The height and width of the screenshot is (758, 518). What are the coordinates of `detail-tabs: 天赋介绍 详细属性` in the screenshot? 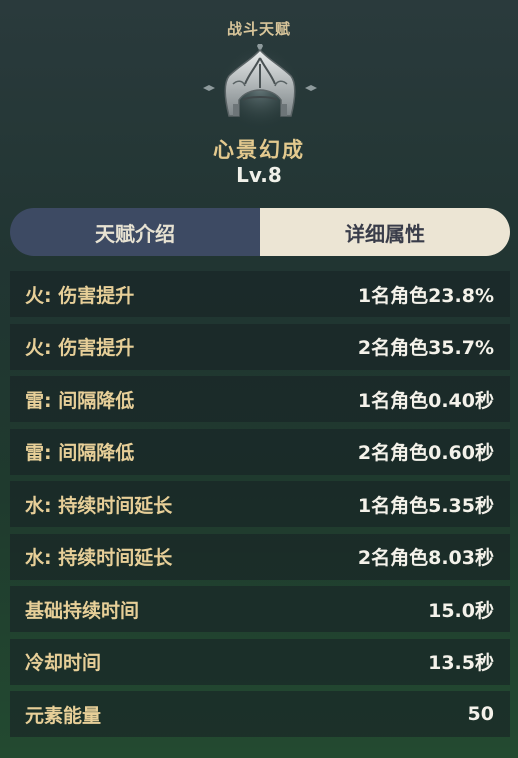 It's located at (260, 232).